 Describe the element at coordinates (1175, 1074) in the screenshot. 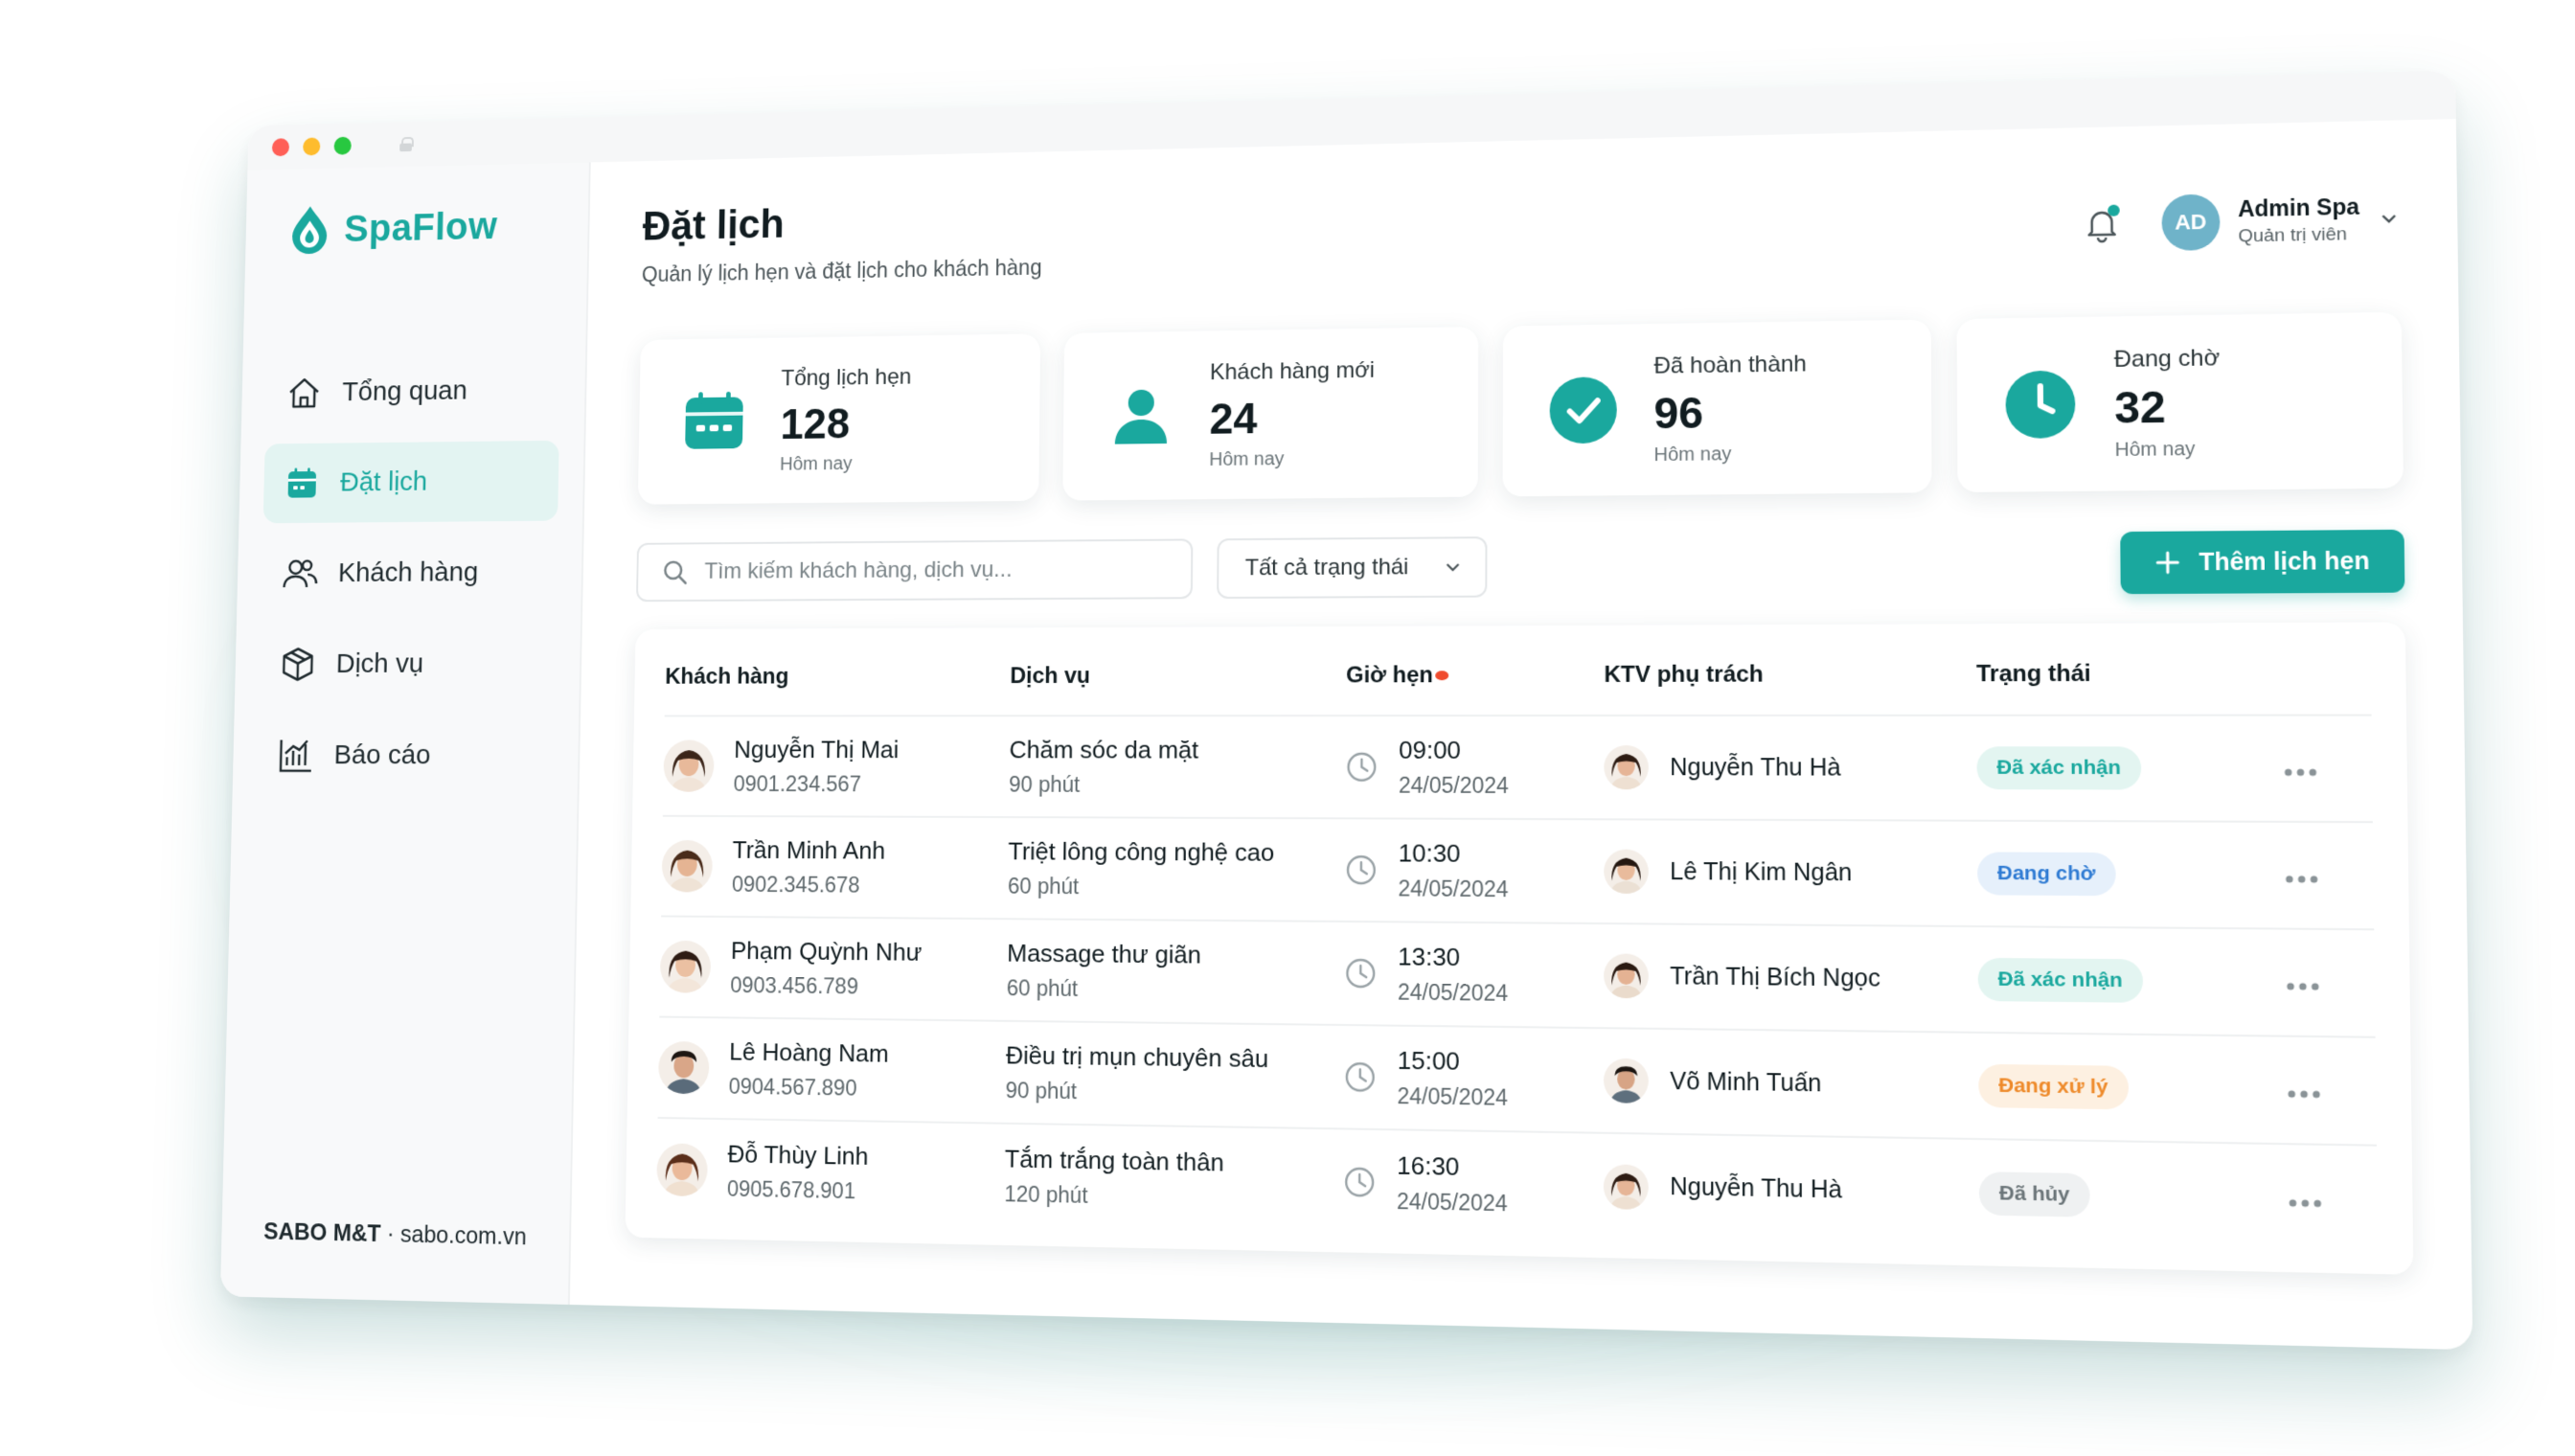

I see `service-cell: Điều trị mụn chuyên sâu 90 phút` at that location.